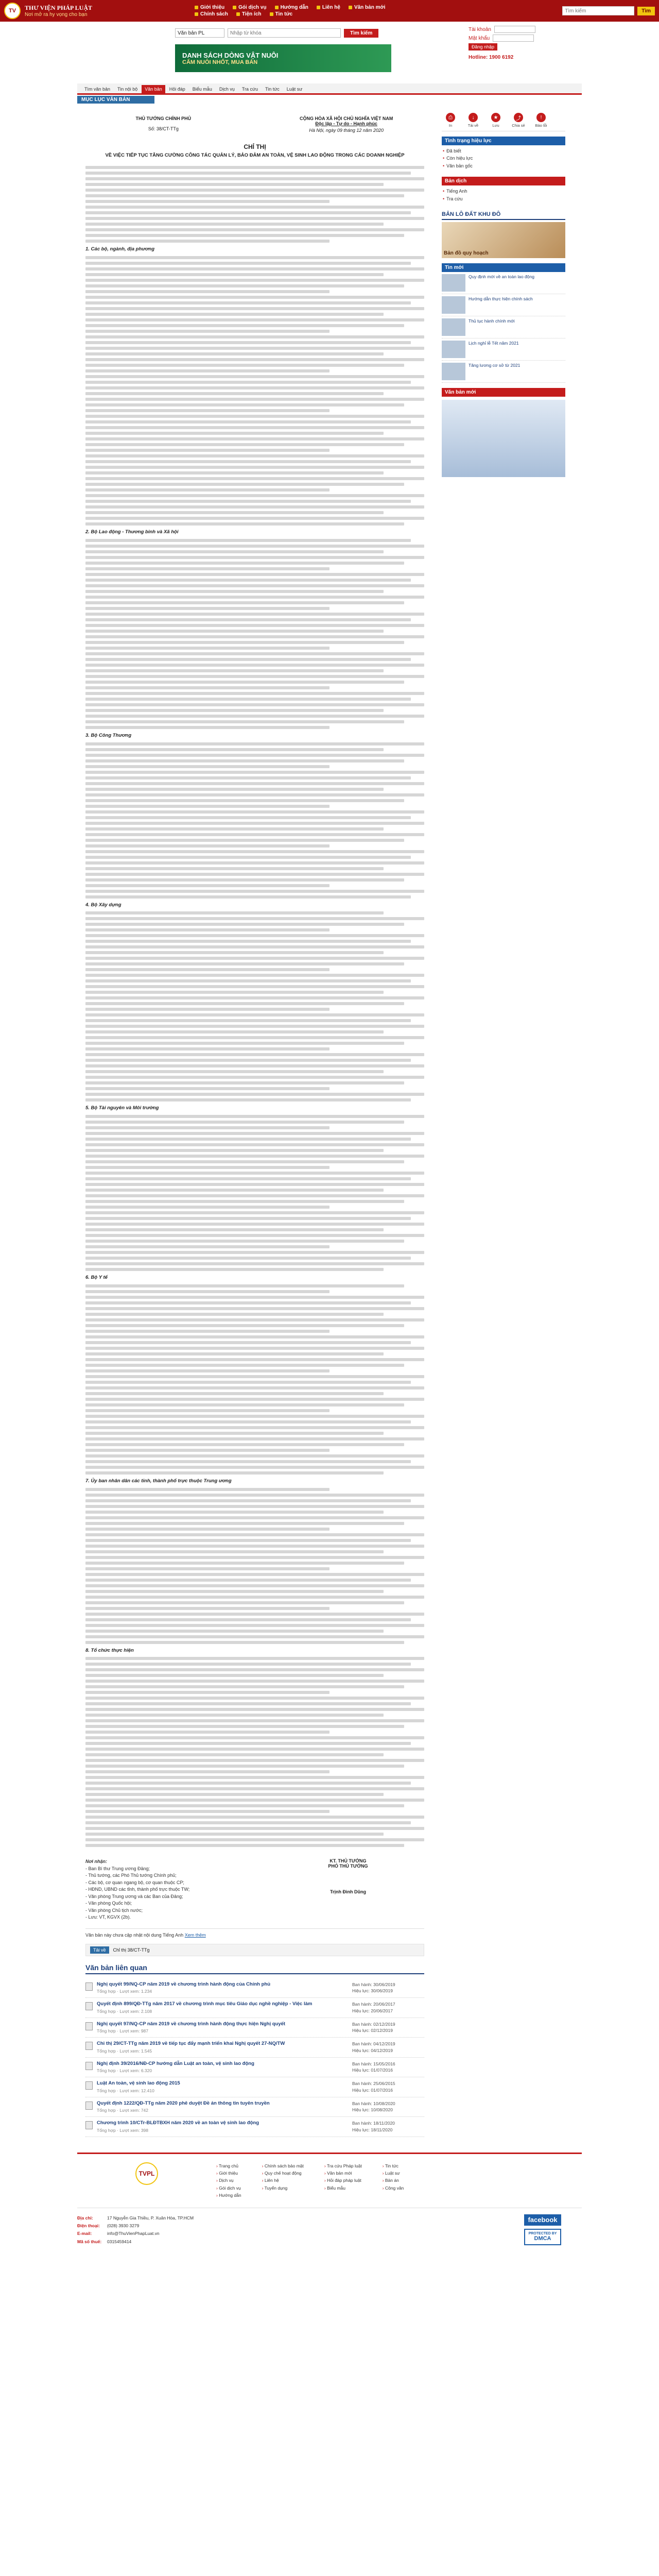 This screenshot has width=659, height=2576. Describe the element at coordinates (504, 438) in the screenshot. I see `ad-image` at that location.